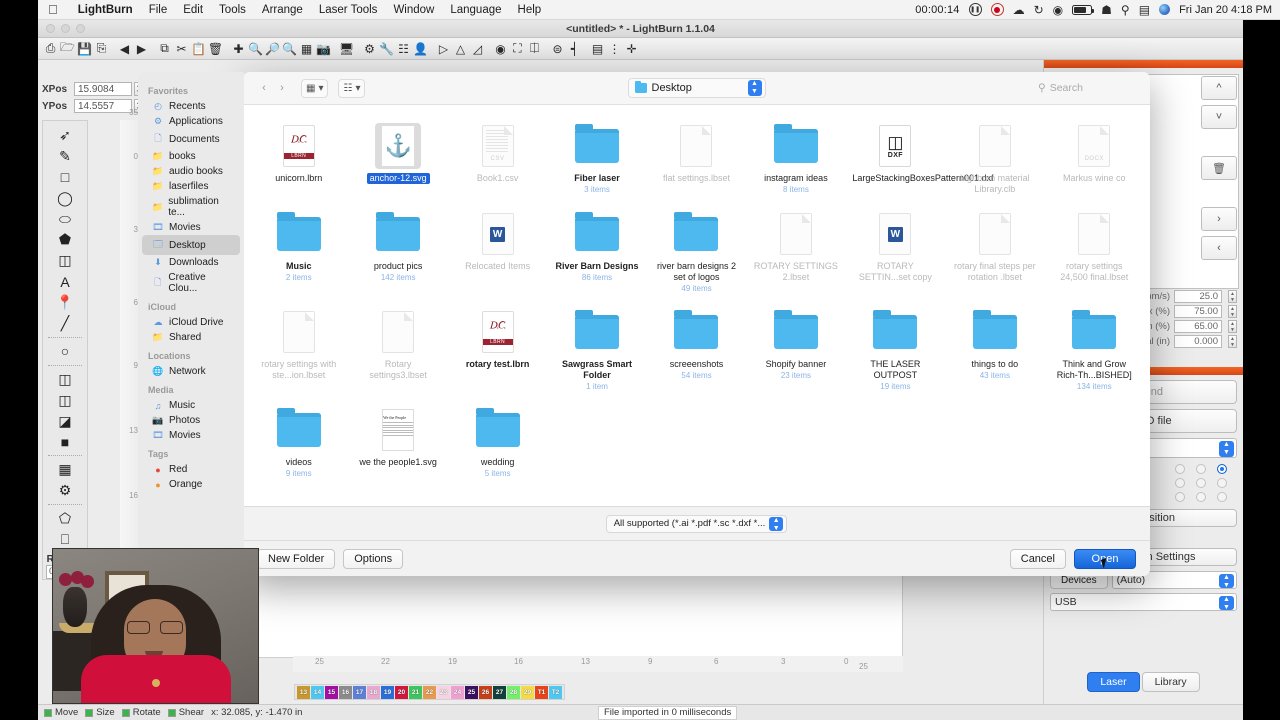 This screenshot has width=1280, height=720. What do you see at coordinates (105, 10) in the screenshot?
I see `menu-app-name: LightBurn` at bounding box center [105, 10].